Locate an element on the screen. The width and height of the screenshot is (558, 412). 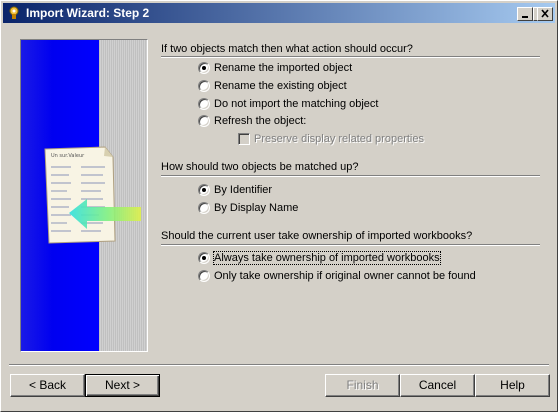
radio-do-not-import is located at coordinates (204, 104).